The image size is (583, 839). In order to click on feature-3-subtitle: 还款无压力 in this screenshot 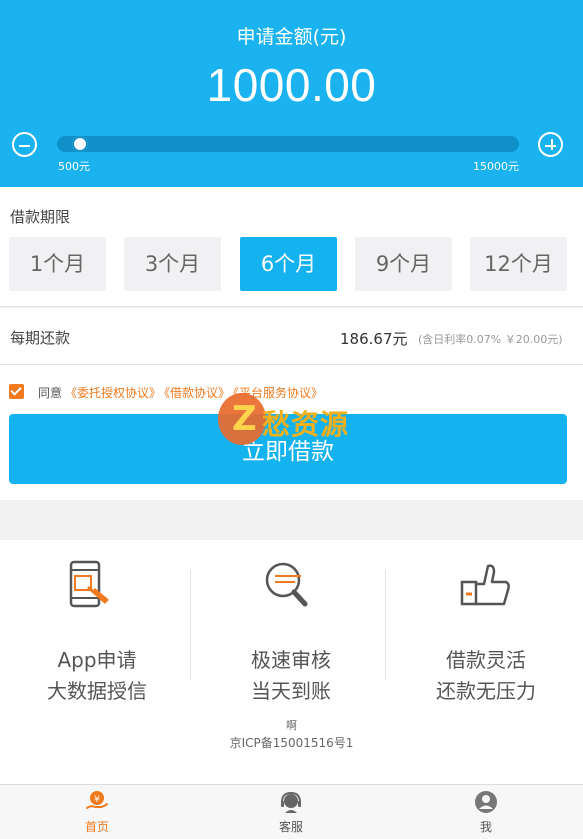, I will do `click(486, 691)`.